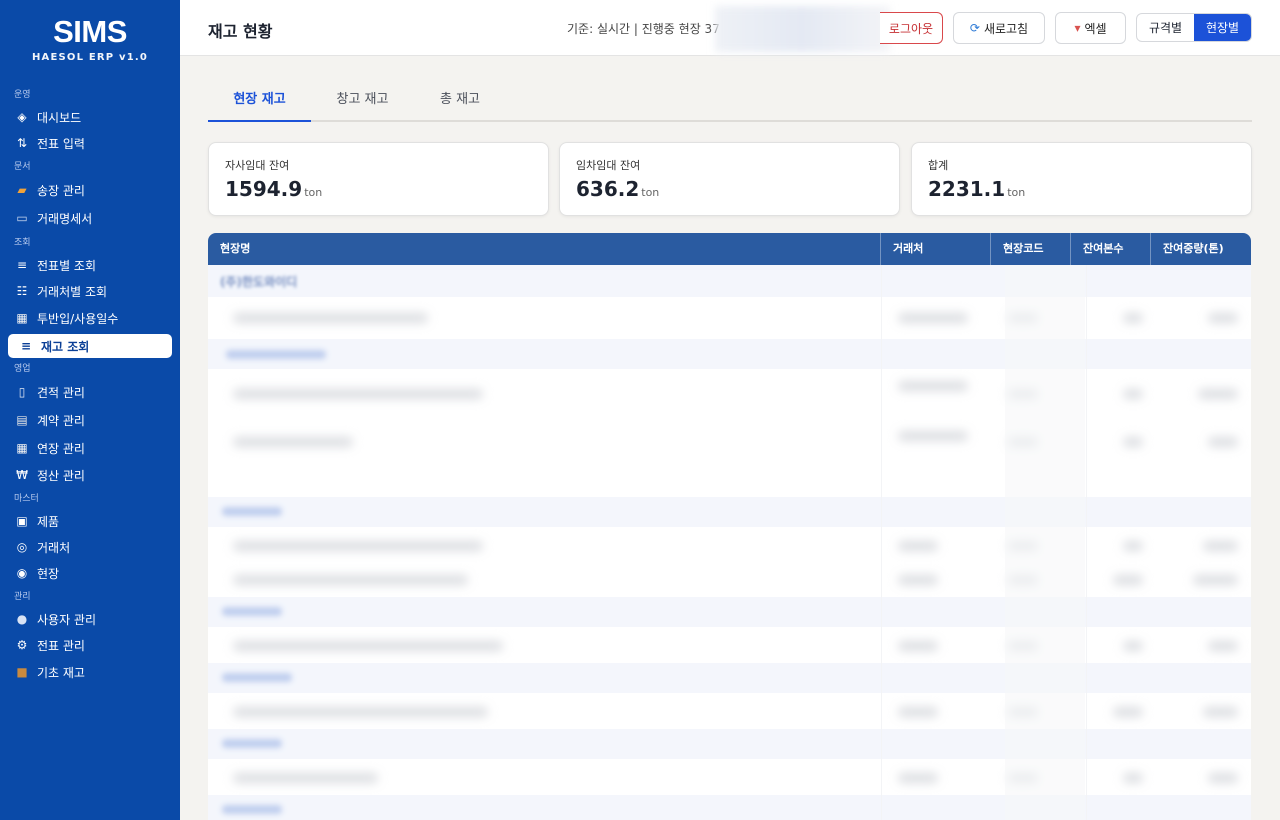 Image resolution: width=1280 pixels, height=820 pixels. I want to click on won-icon: ₩, so click(22, 475).